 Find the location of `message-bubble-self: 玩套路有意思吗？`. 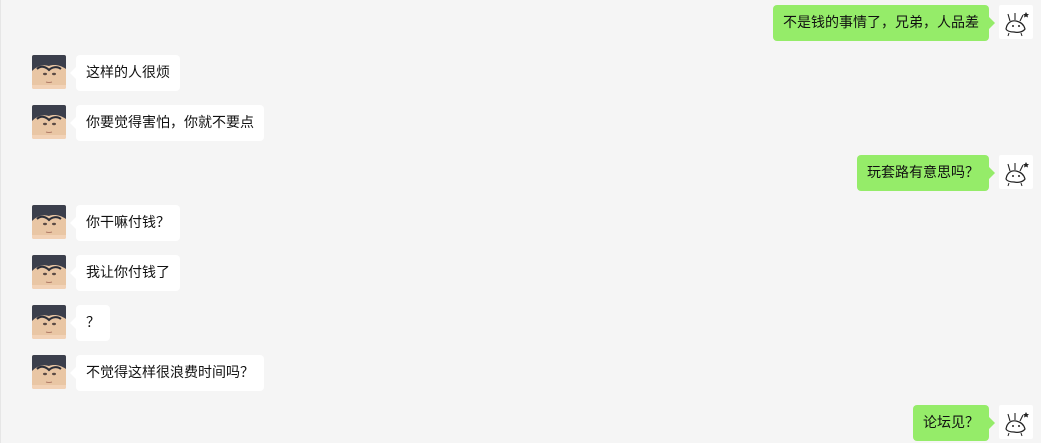

message-bubble-self: 玩套路有意思吗？ is located at coordinates (926, 173).